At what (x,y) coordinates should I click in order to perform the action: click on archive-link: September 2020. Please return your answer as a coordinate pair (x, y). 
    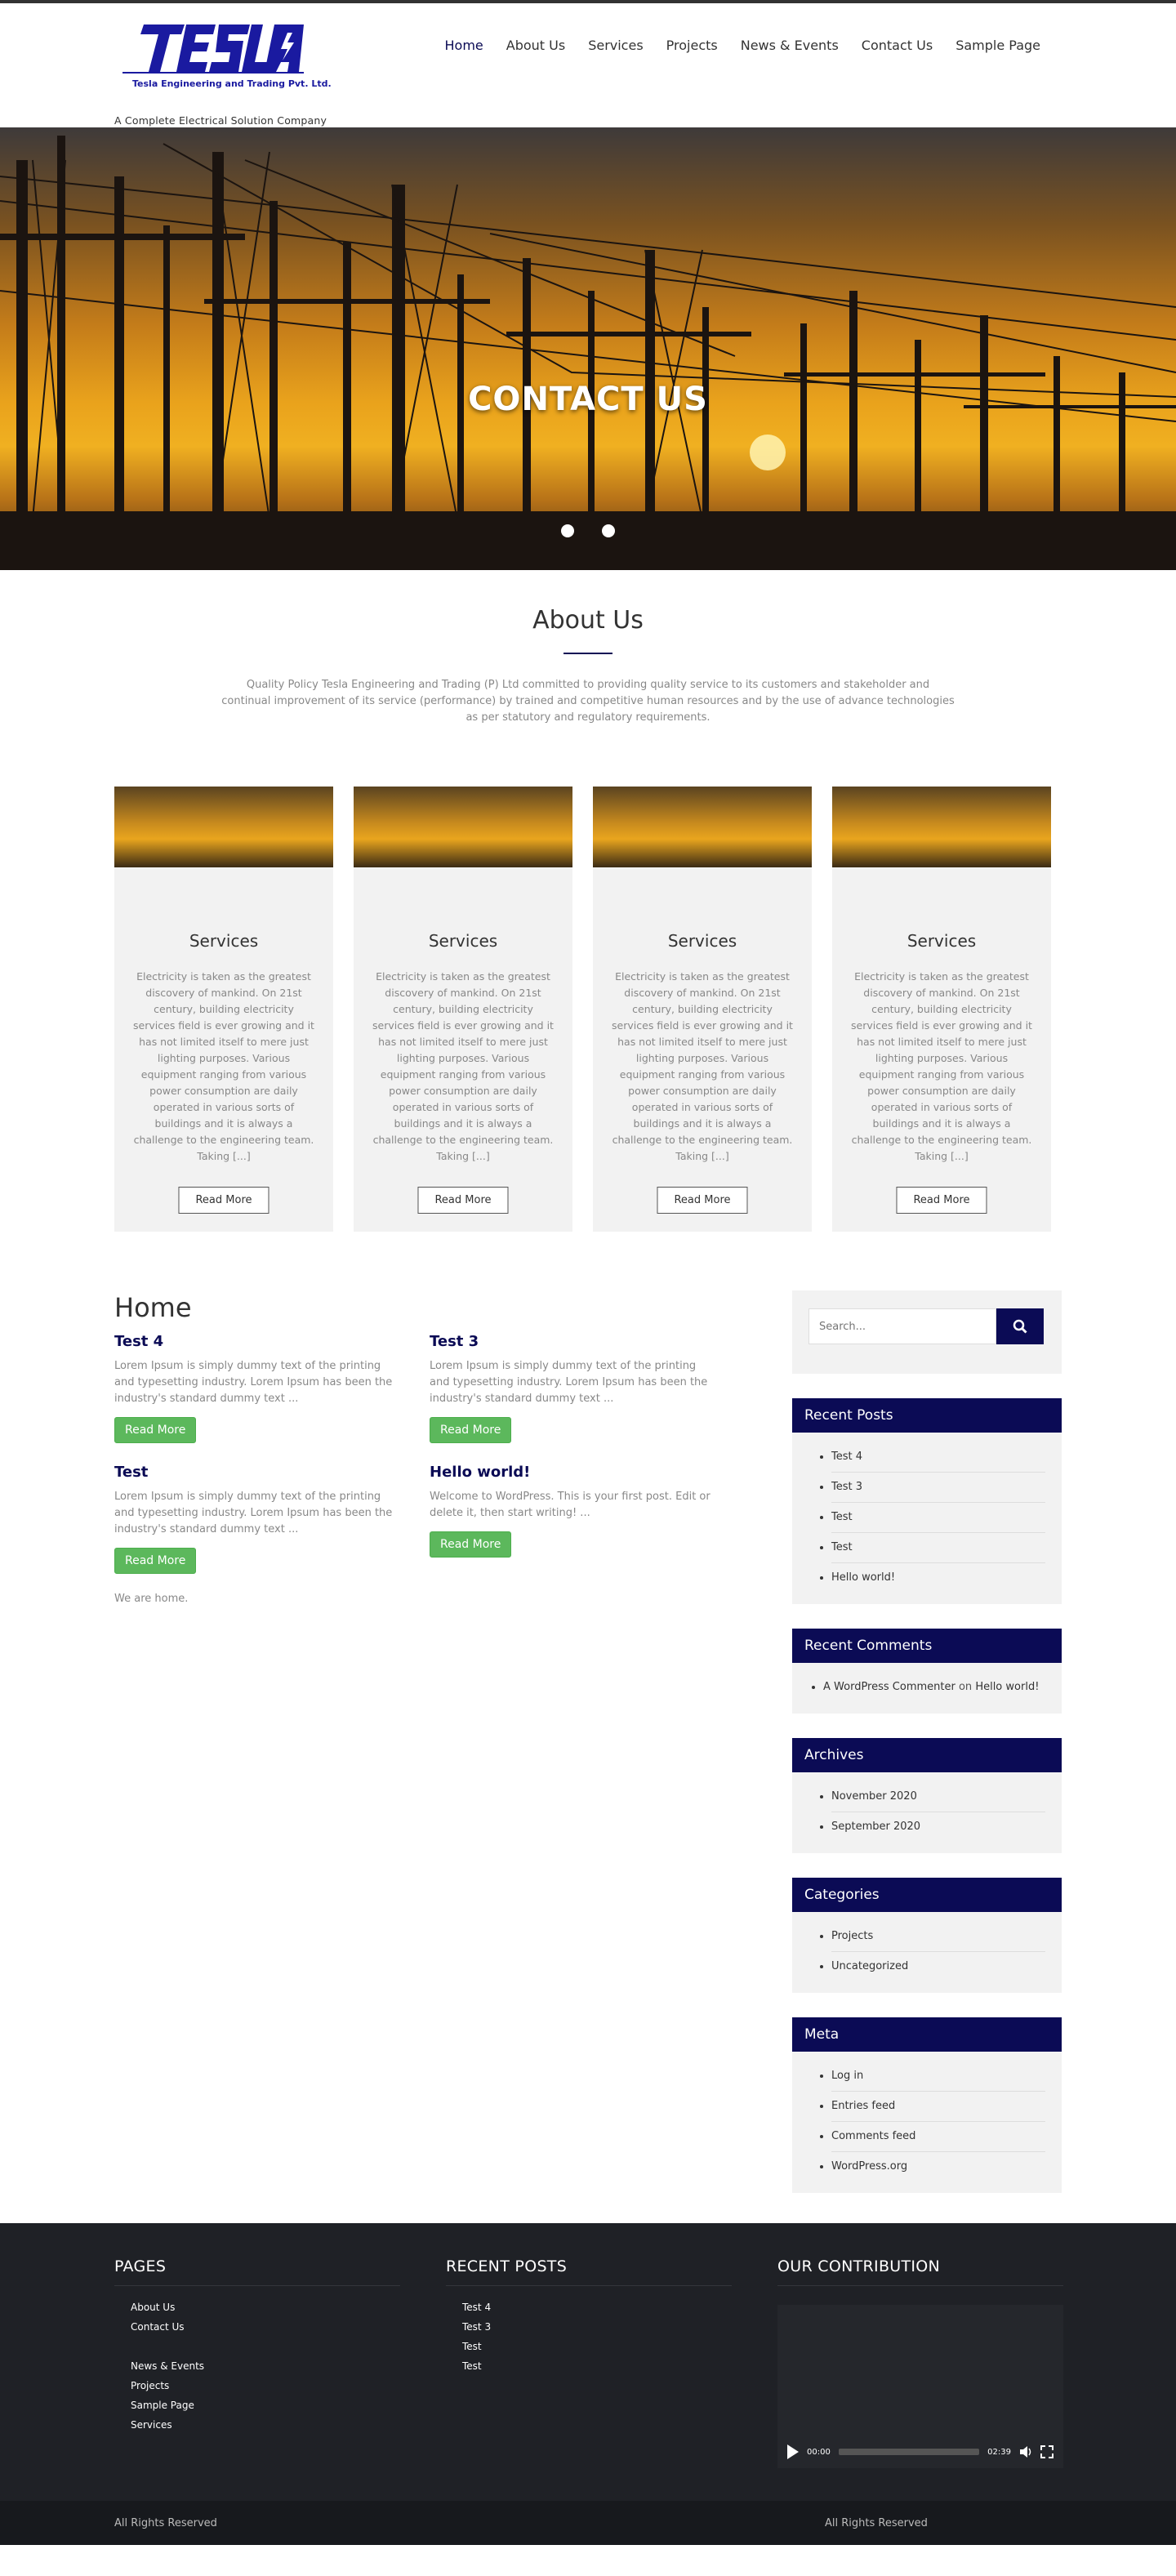
    Looking at the image, I should click on (938, 1827).